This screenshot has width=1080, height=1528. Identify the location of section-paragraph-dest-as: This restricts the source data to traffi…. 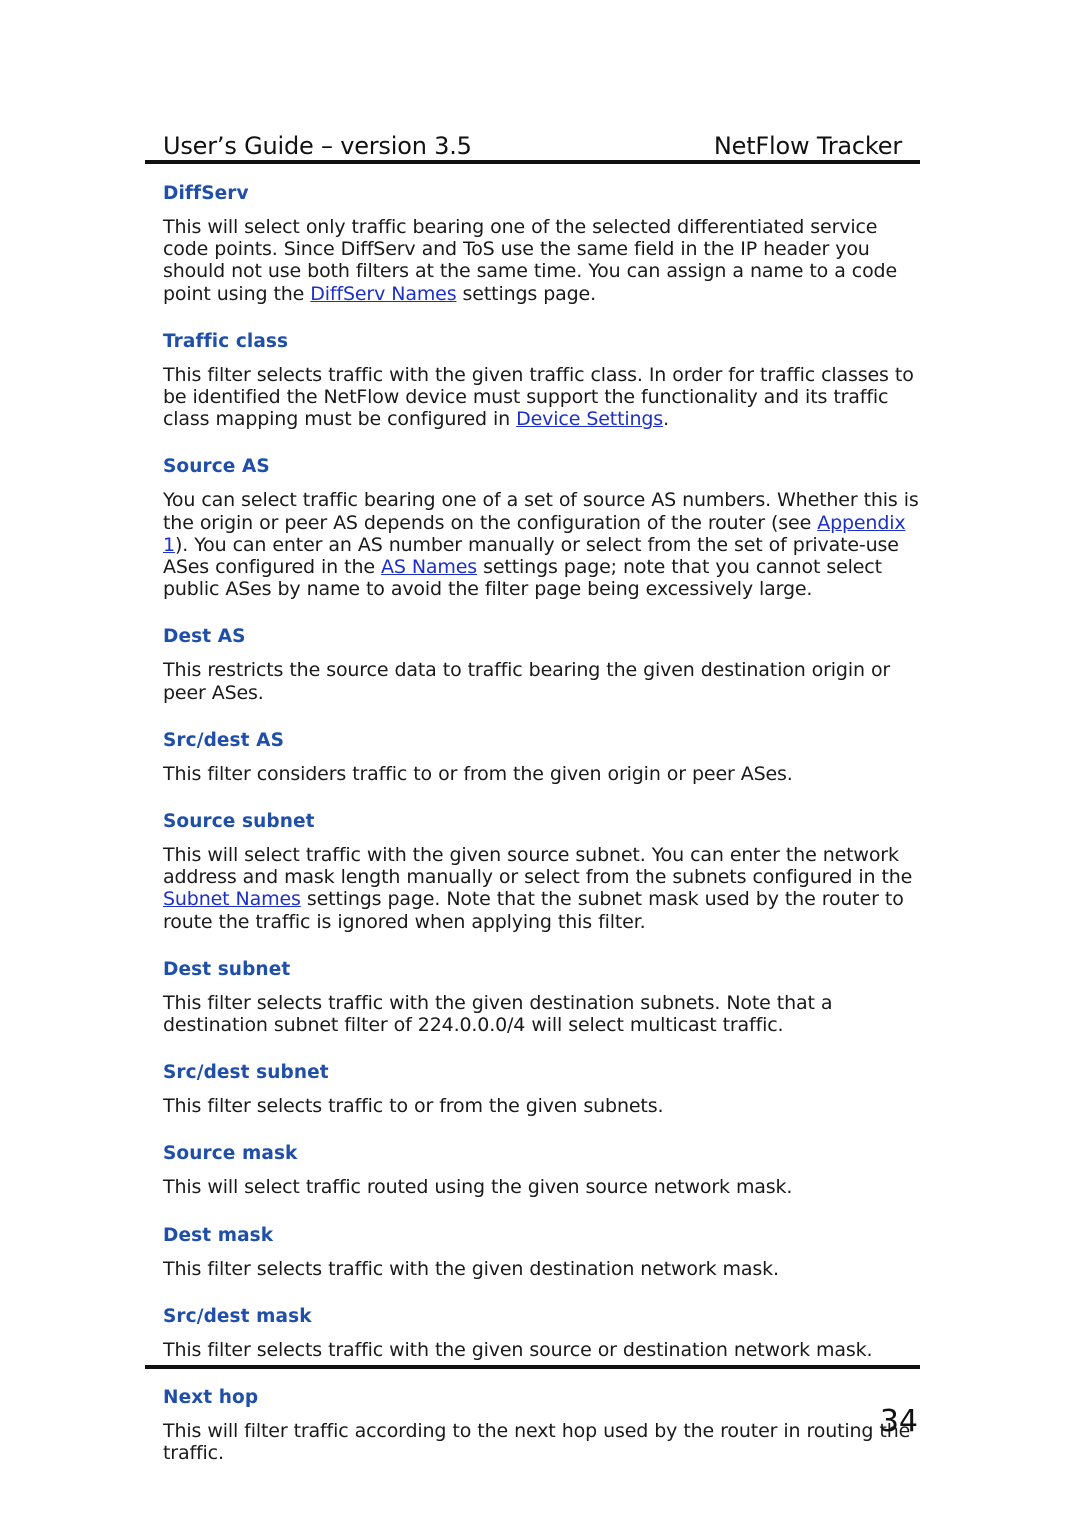
(541, 681).